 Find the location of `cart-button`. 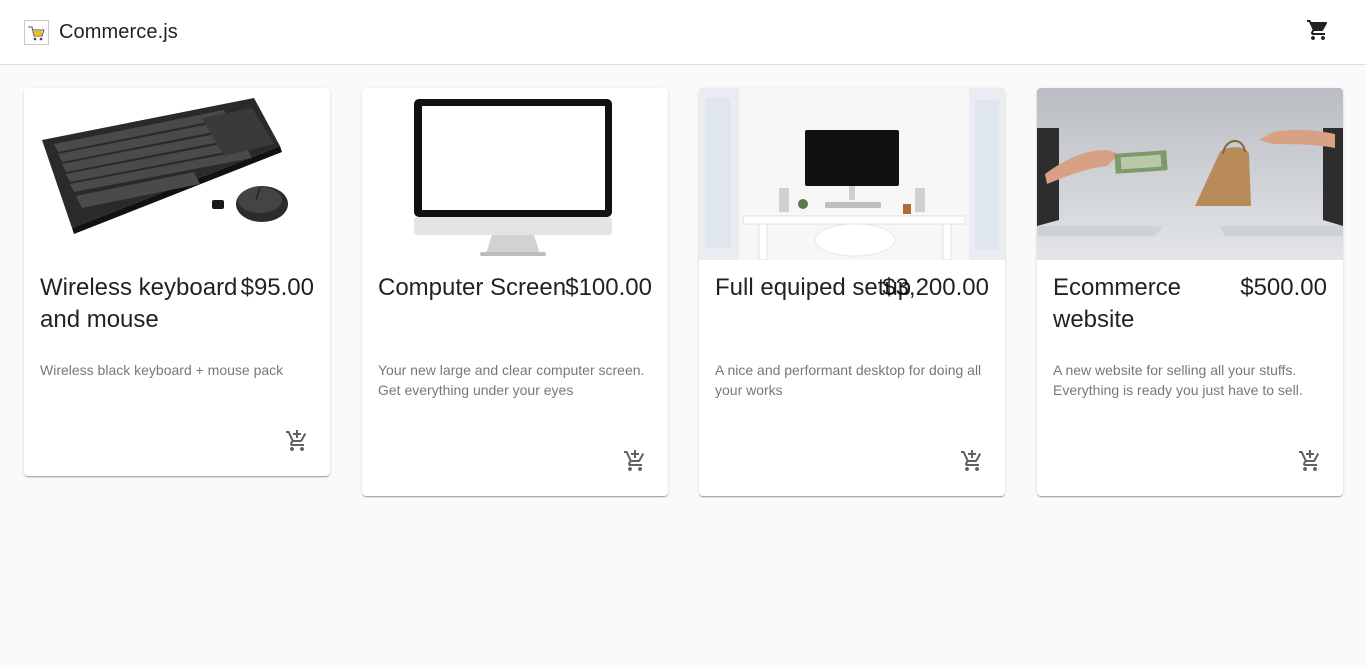

cart-button is located at coordinates (1318, 32).